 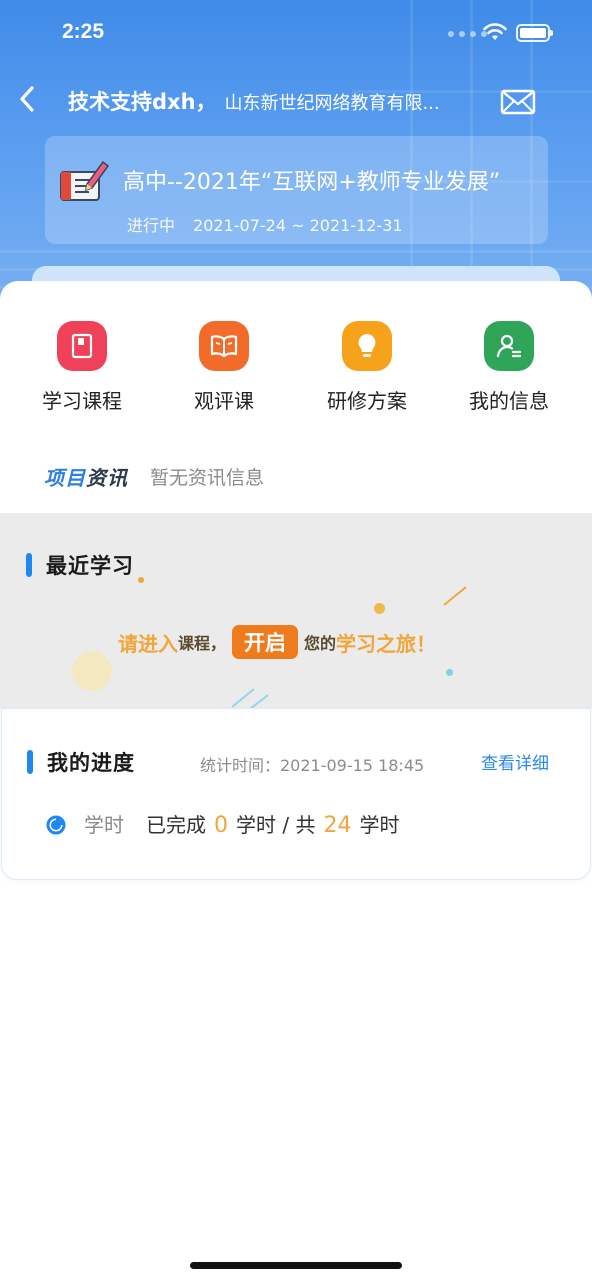 I want to click on quick-item-my-info: 我的信息, so click(x=509, y=367).